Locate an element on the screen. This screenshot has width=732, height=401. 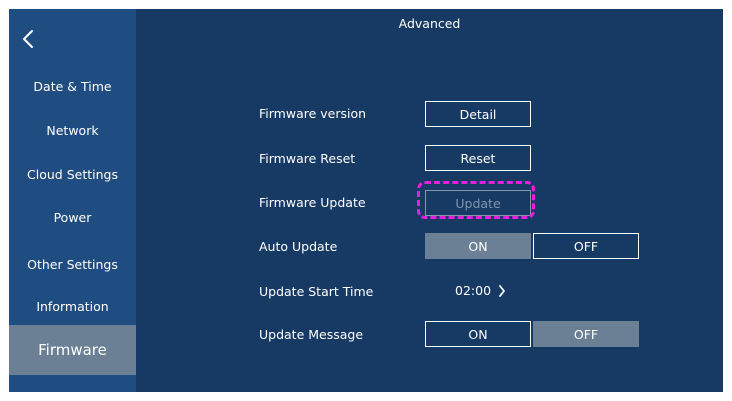
sidebar-item-date-time: Date & Time is located at coordinates (72, 86).